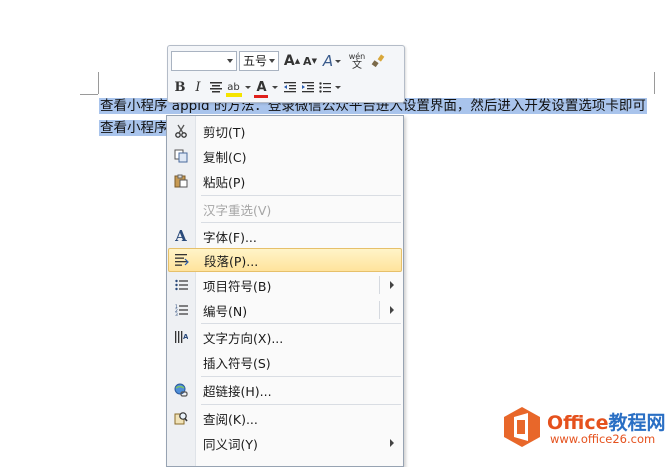 The width and height of the screenshot is (666, 467). What do you see at coordinates (98, 83) in the screenshot?
I see `page-margin-guide-left` at bounding box center [98, 83].